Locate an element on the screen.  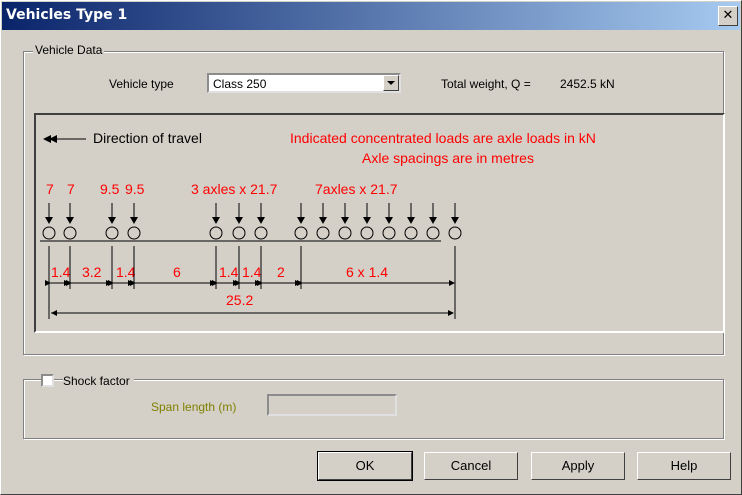
load-label: 7axles x 21.7 is located at coordinates (356, 189).